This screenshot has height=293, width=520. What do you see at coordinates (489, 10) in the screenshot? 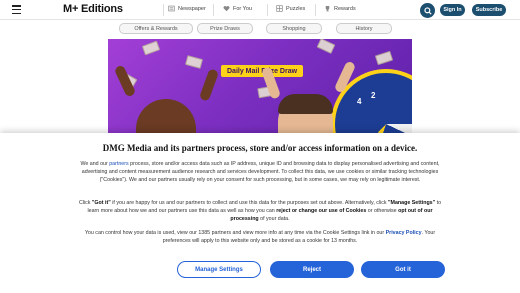
I see `subscribe-button: Subscribe` at bounding box center [489, 10].